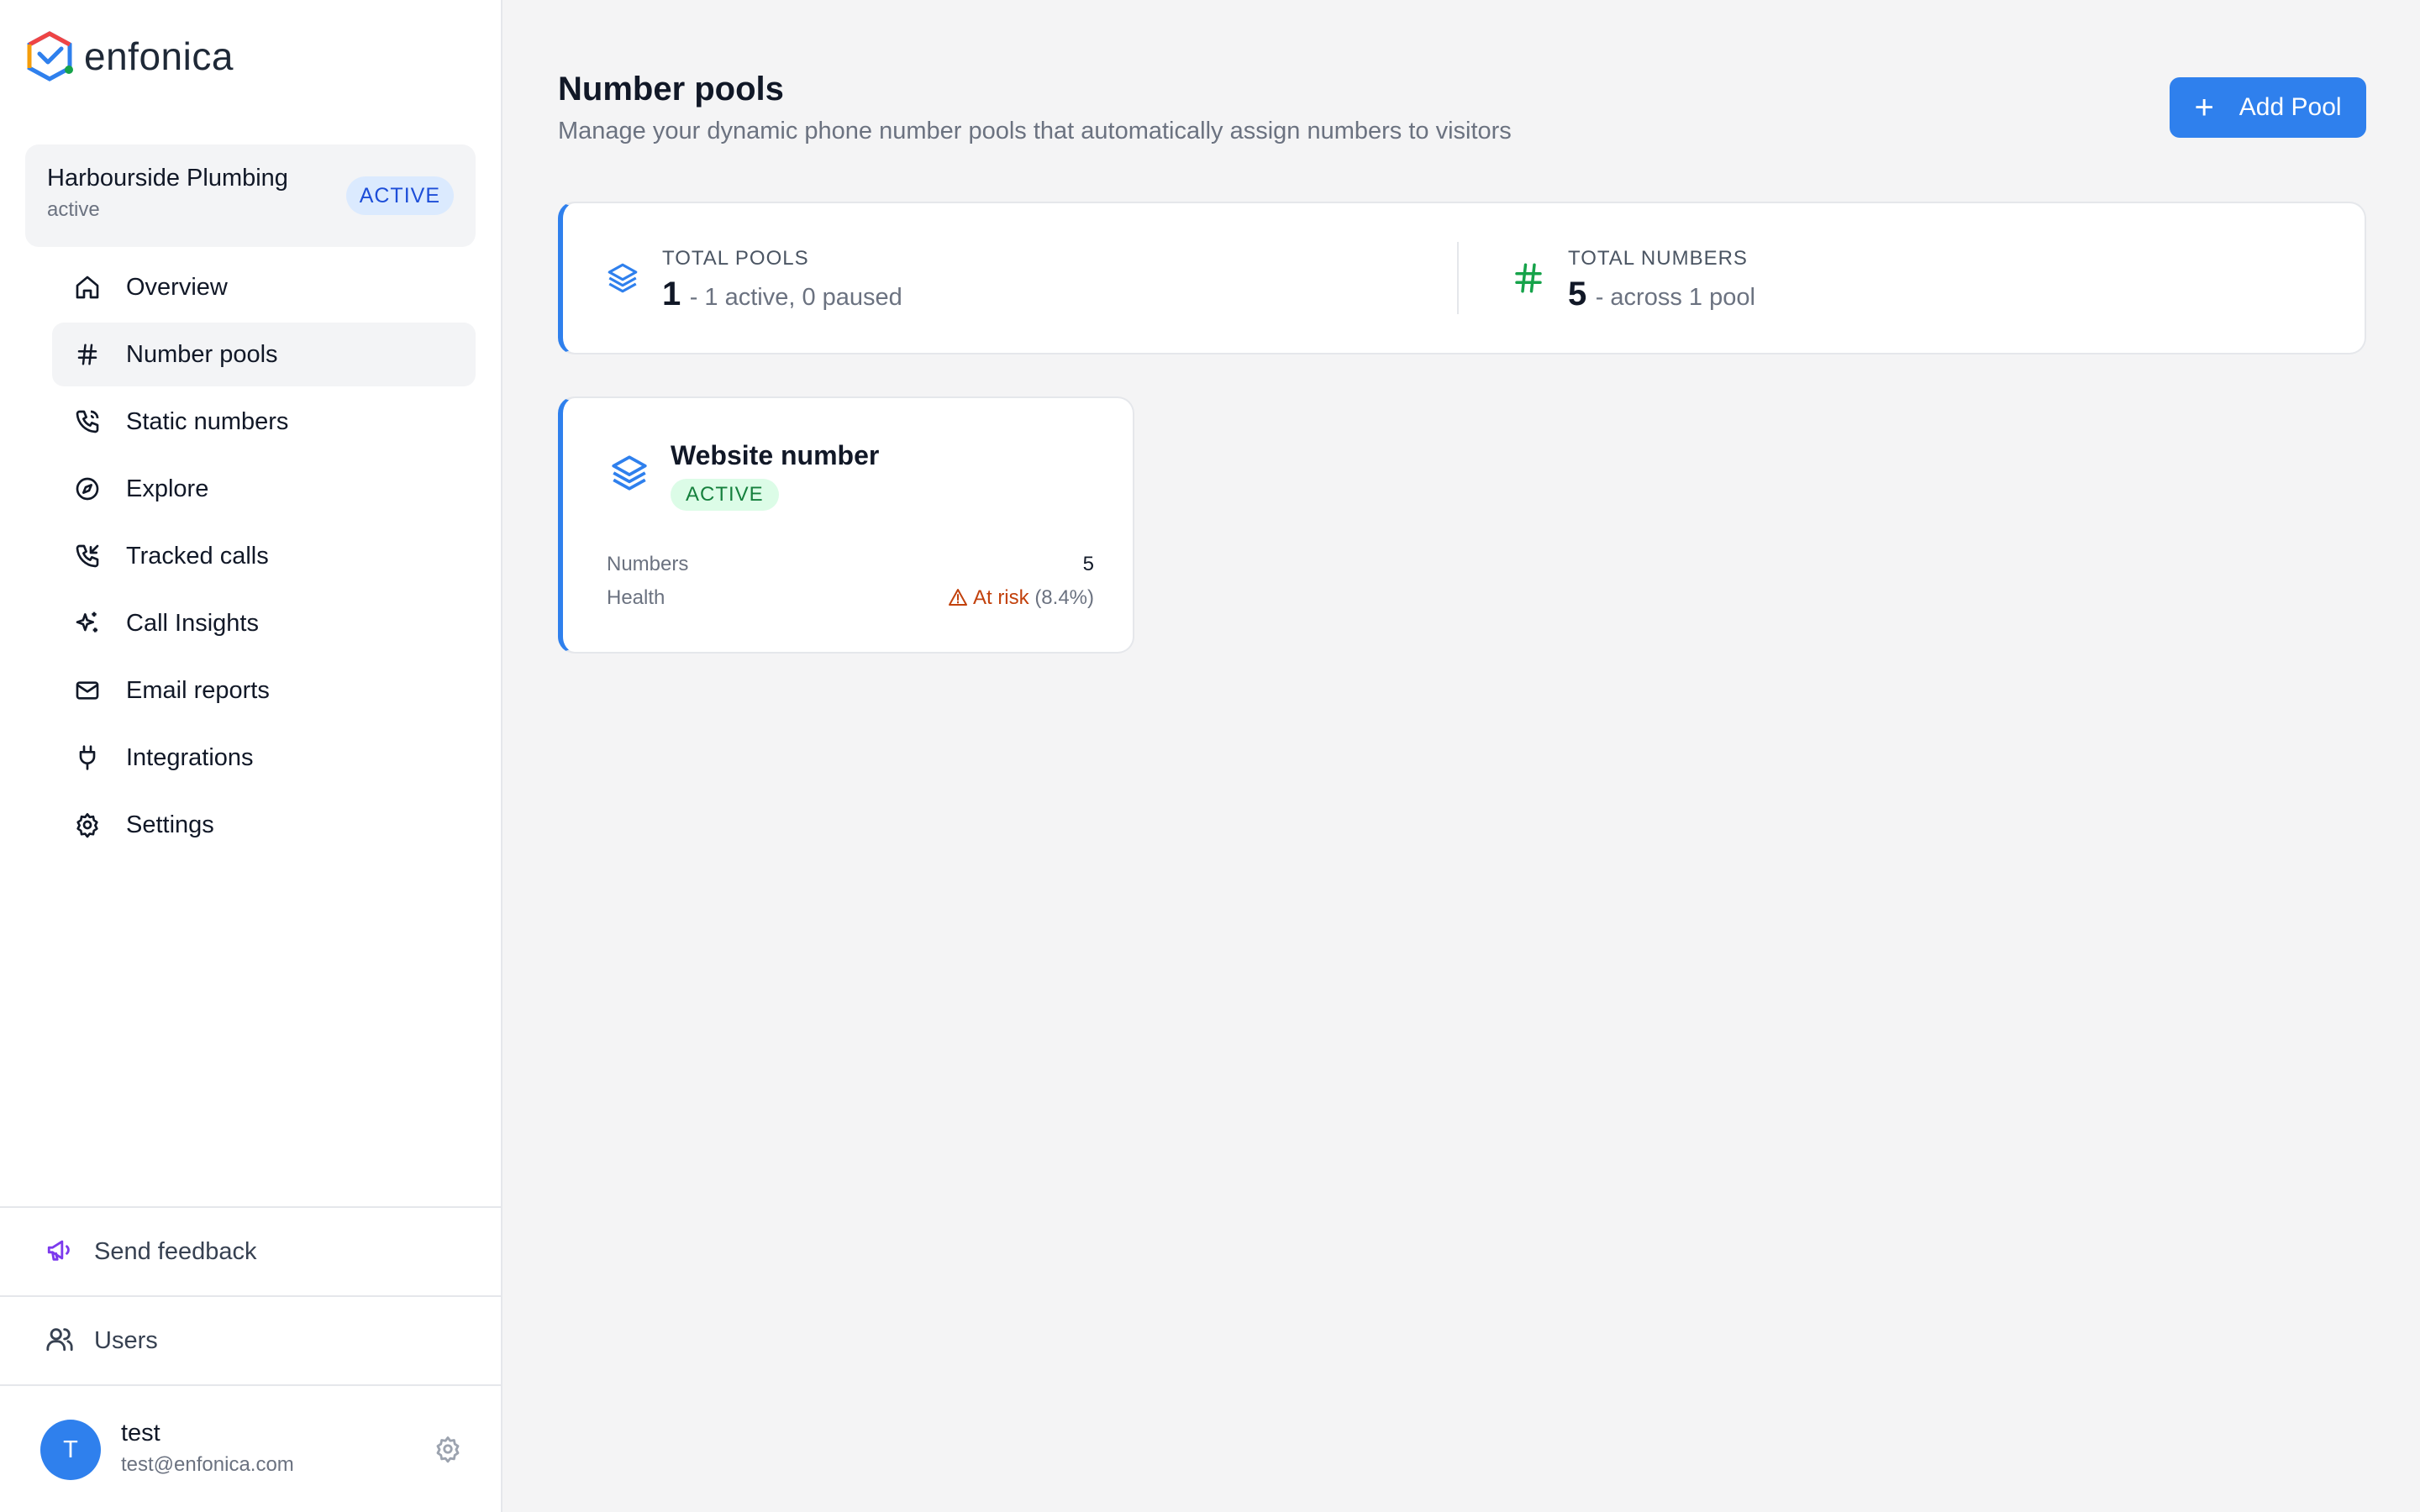  I want to click on sidebar-item-settings: Settings, so click(264, 825).